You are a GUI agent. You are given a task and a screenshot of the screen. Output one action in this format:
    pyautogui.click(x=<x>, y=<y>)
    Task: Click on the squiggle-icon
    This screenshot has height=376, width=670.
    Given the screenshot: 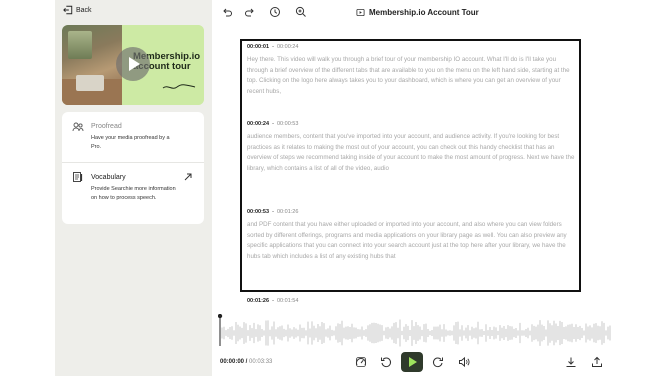 What is the action you would take?
    pyautogui.click(x=179, y=86)
    